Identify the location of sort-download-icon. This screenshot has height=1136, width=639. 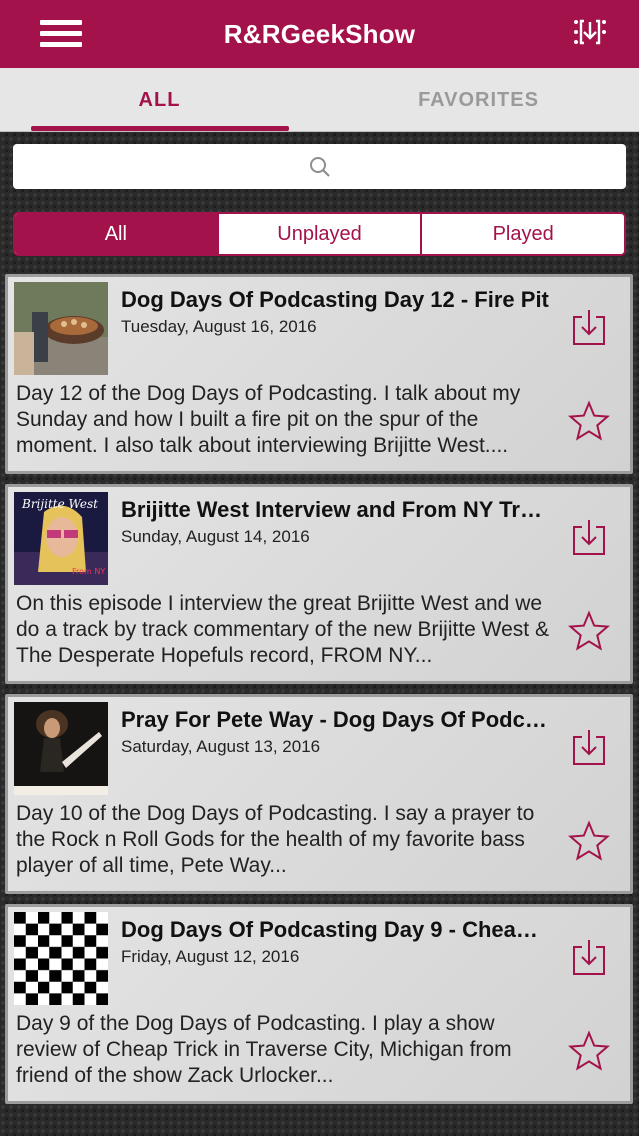
(590, 33).